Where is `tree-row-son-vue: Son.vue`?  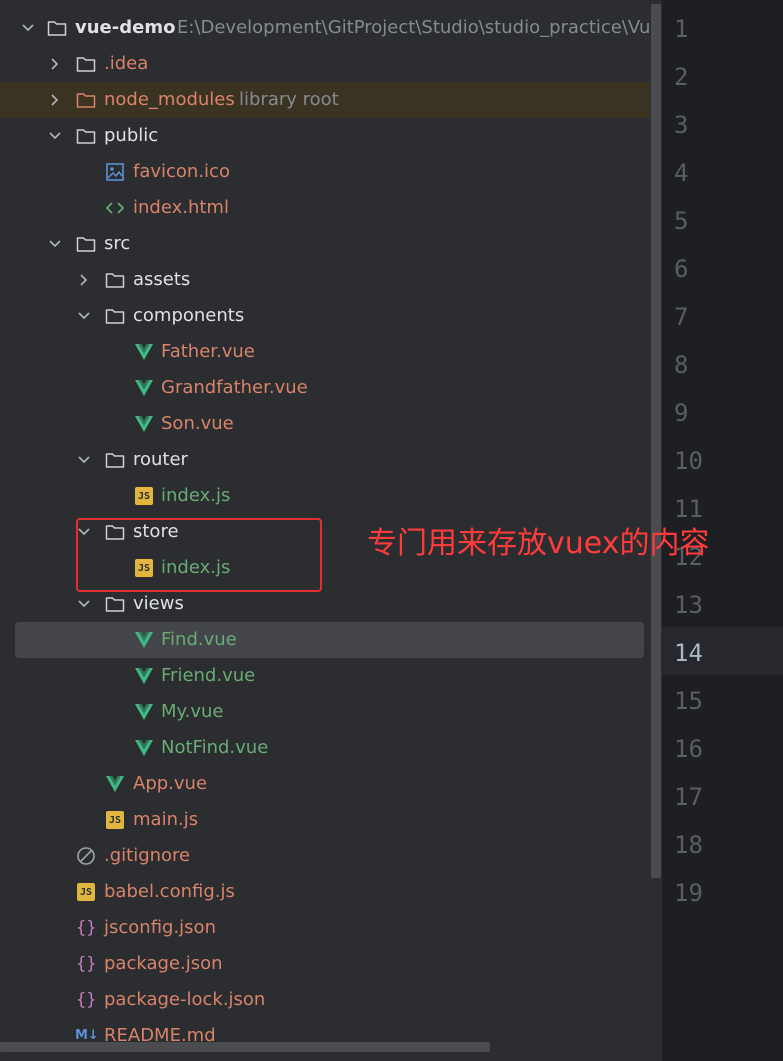 tree-row-son-vue: Son.vue is located at coordinates (325, 424).